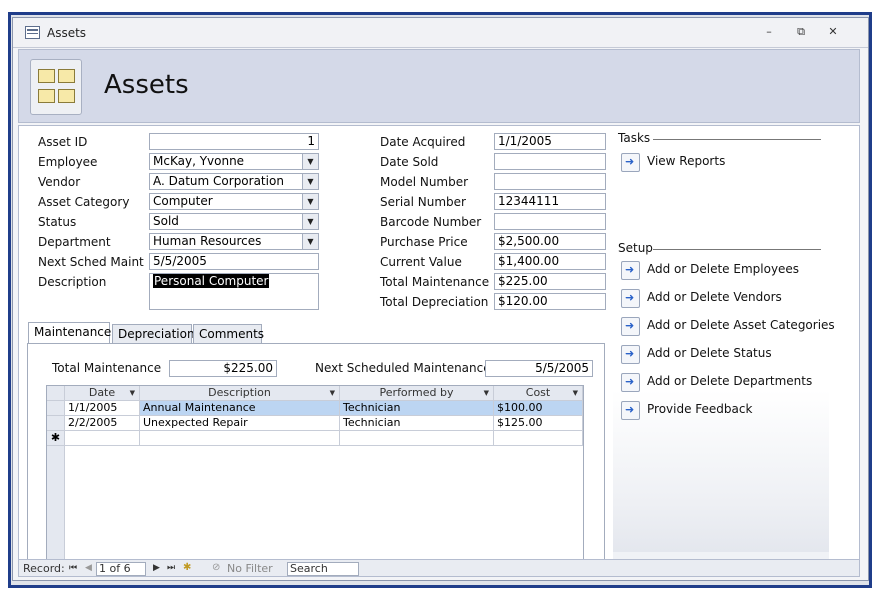 The height and width of the screenshot is (600, 881). Describe the element at coordinates (240, 423) in the screenshot. I see `cell-description: Unexpected Repair` at that location.